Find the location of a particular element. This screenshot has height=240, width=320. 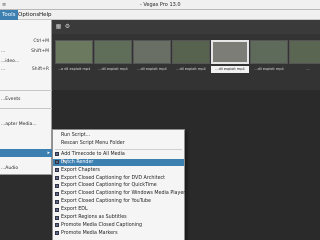

scripting-menu-item: Export Closed Captioning for QuickTime is located at coordinates (118, 186).